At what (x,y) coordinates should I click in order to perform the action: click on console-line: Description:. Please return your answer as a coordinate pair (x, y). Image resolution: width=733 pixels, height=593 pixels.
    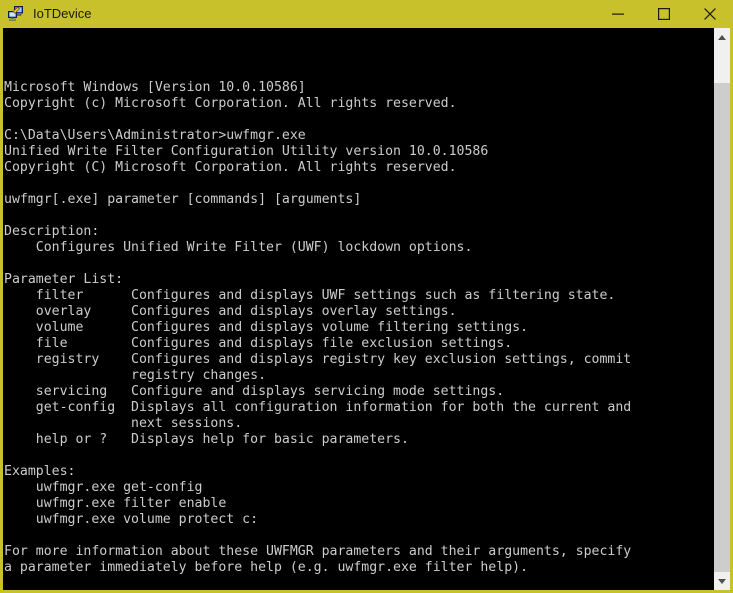
    Looking at the image, I should click on (52, 231).